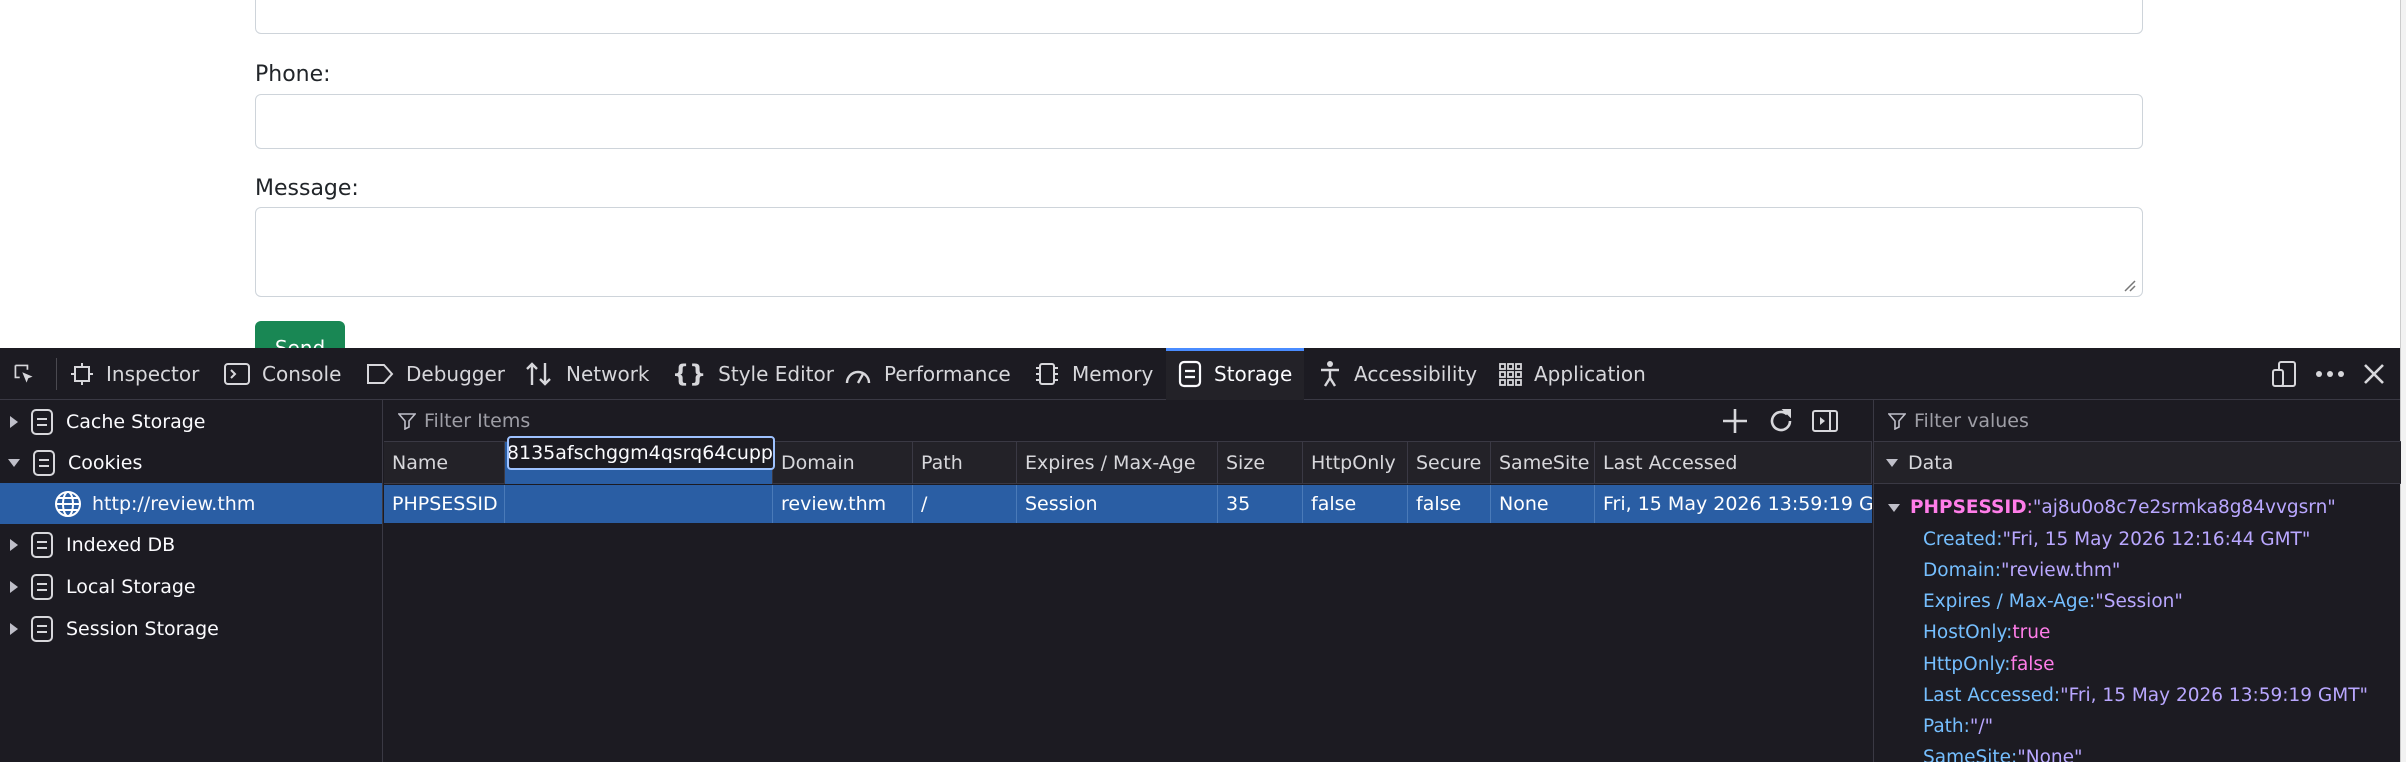 This screenshot has height=762, width=2406. Describe the element at coordinates (1572, 374) in the screenshot. I see `tab-application: Application` at that location.